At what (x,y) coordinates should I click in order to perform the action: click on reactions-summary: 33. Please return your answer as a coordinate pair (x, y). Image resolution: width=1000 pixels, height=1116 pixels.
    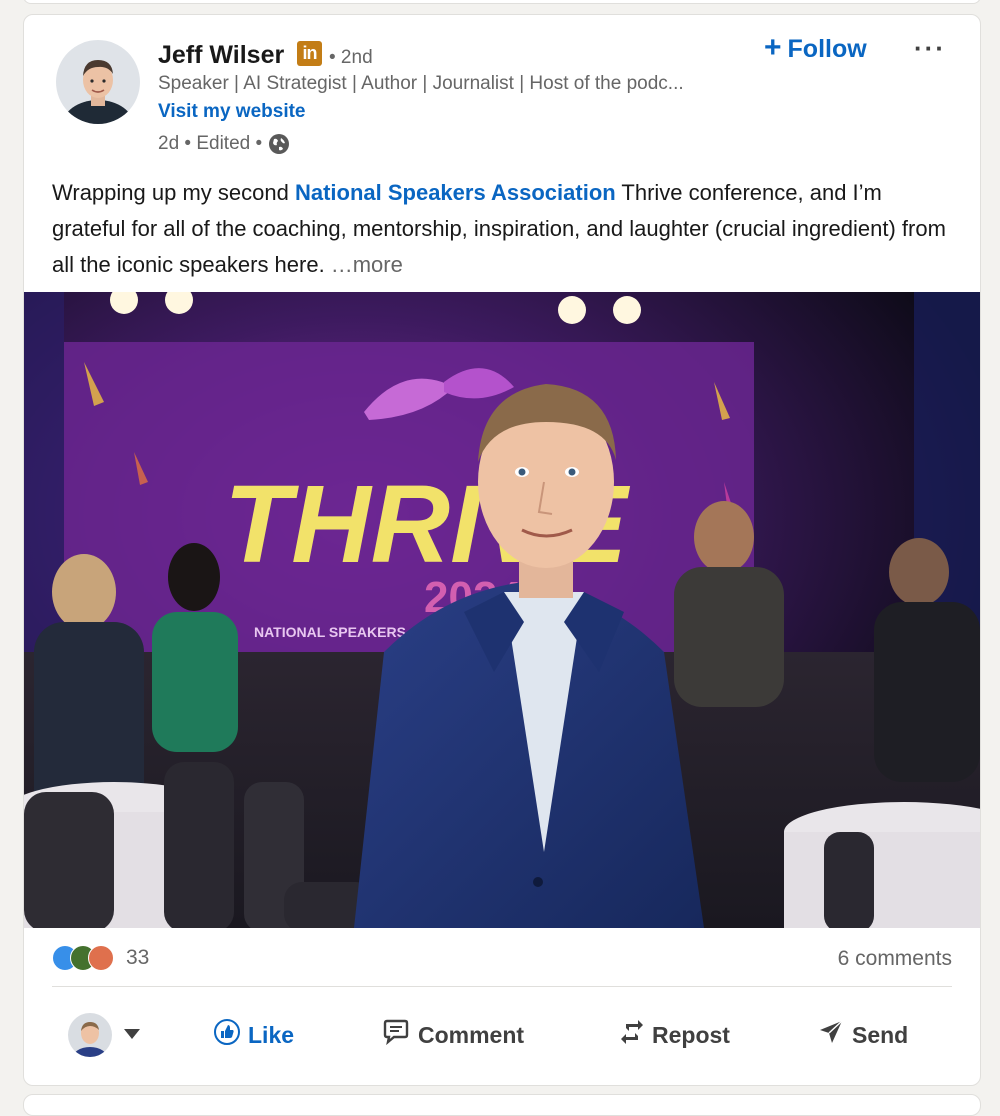
    Looking at the image, I should click on (100, 958).